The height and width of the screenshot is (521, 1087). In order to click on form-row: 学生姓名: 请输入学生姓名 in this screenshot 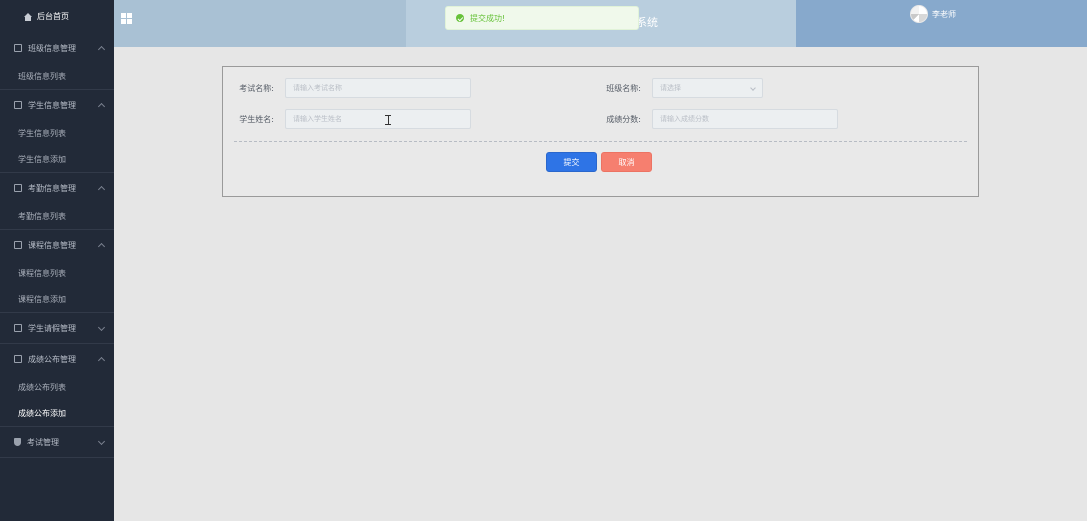, I will do `click(347, 119)`.